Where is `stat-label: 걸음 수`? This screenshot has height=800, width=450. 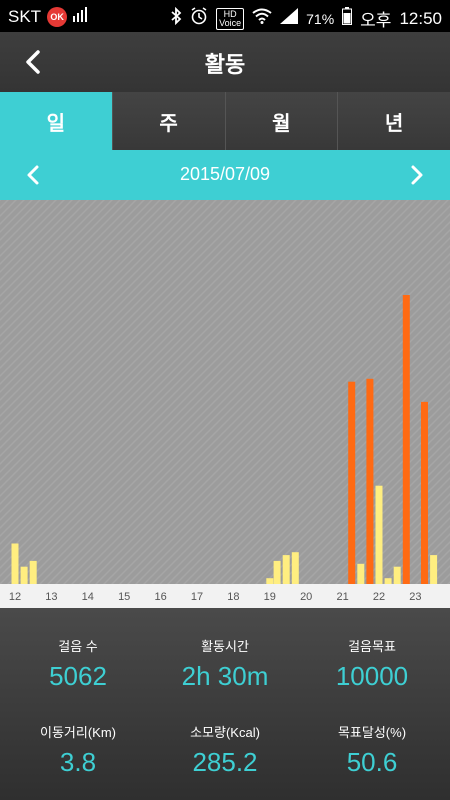
stat-label: 걸음 수 is located at coordinates (78, 646).